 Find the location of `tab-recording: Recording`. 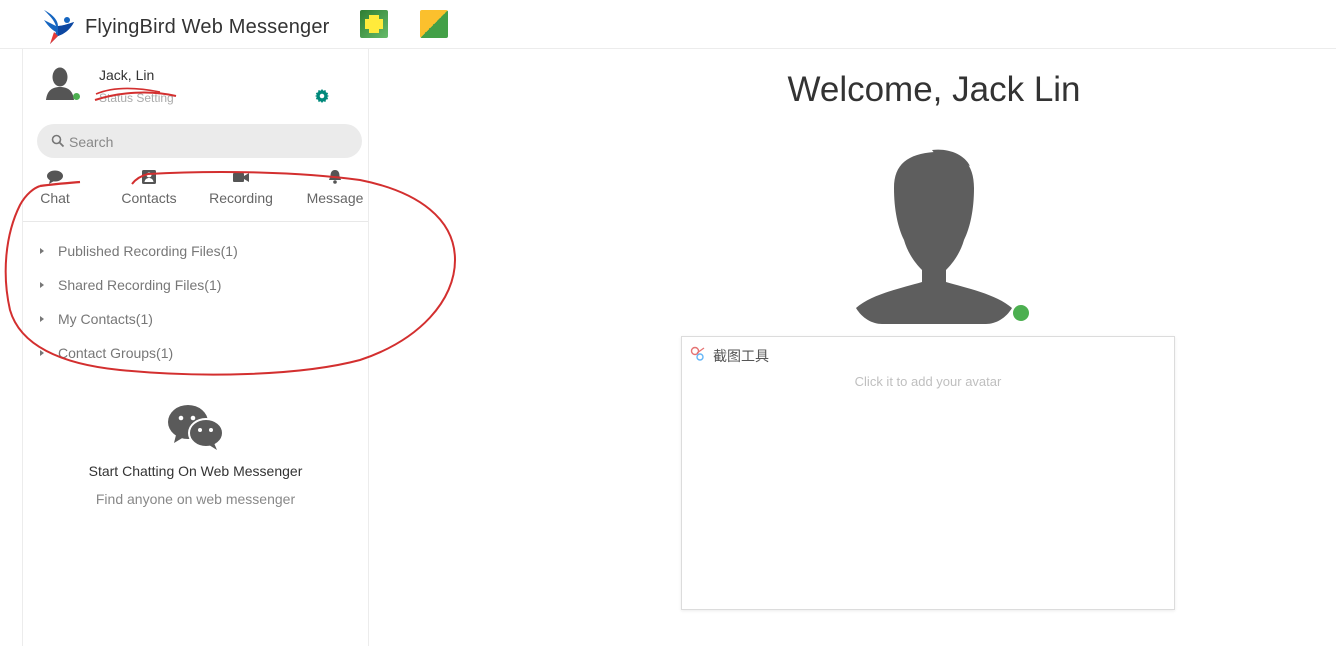

tab-recording: Recording is located at coordinates (241, 194).